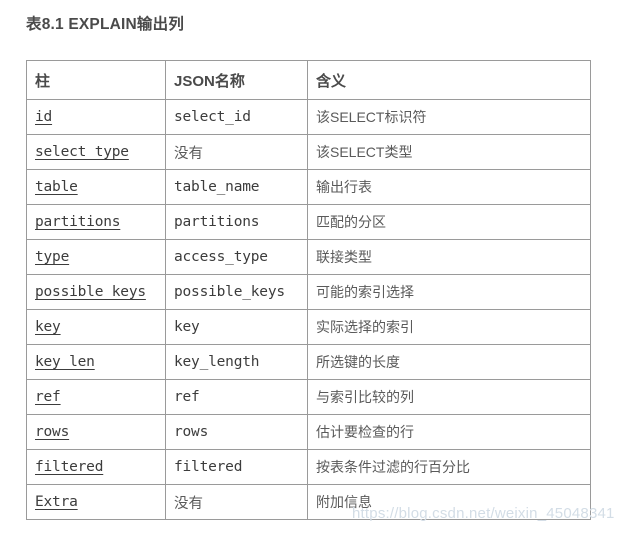  What do you see at coordinates (236, 80) in the screenshot?
I see `column-header-json-name: JSON名称` at bounding box center [236, 80].